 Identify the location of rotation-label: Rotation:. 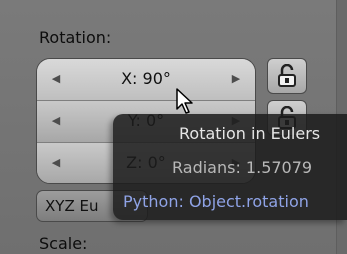
(75, 37).